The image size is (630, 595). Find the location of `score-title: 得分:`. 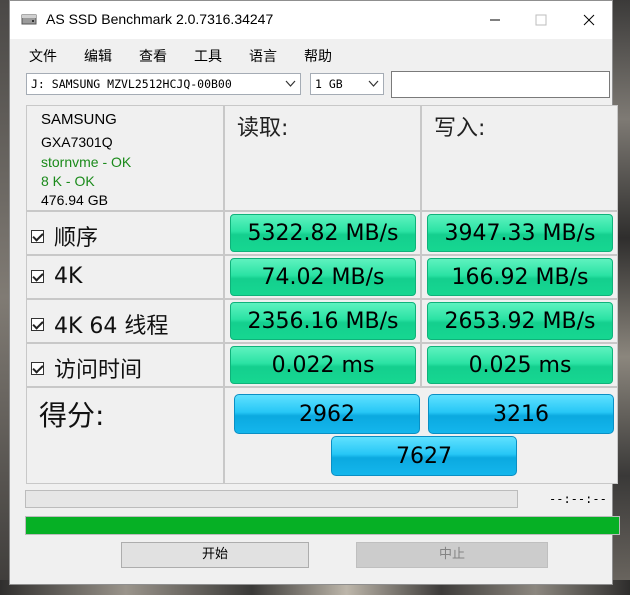

score-title: 得分: is located at coordinates (72, 415).